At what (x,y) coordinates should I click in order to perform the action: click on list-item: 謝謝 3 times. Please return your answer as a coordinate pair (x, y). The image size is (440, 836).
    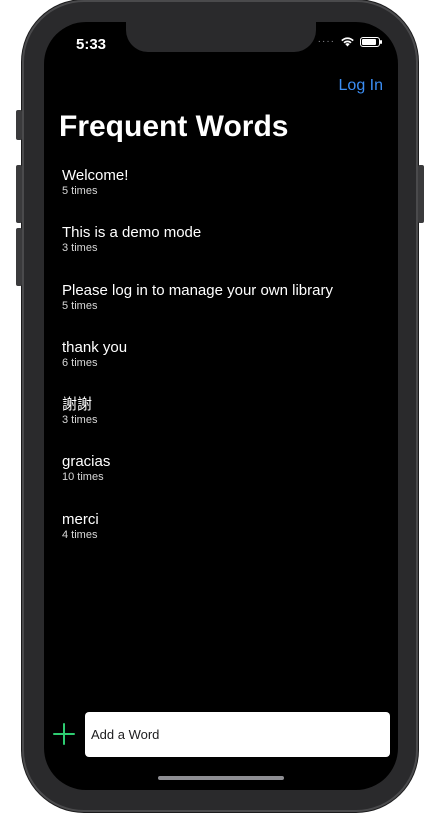
    Looking at the image, I should click on (225, 424).